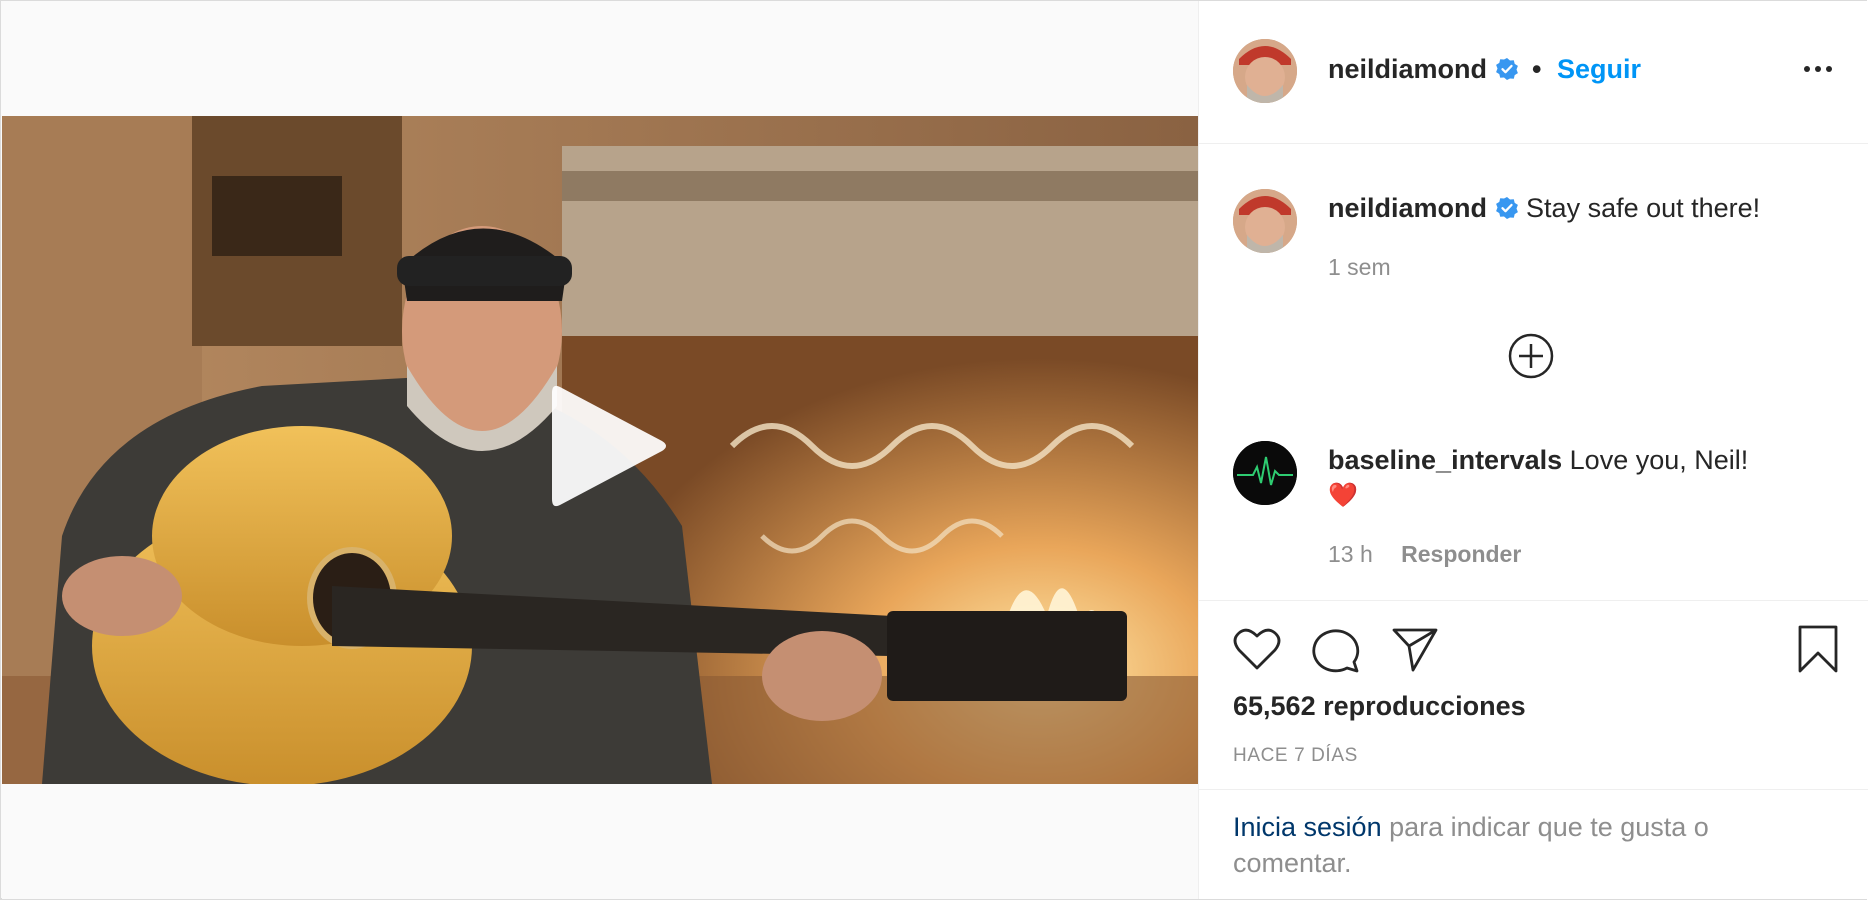 Image resolution: width=1869 pixels, height=905 pixels. Describe the element at coordinates (1643, 208) in the screenshot. I see `caption-text: Stay safe out there!` at that location.